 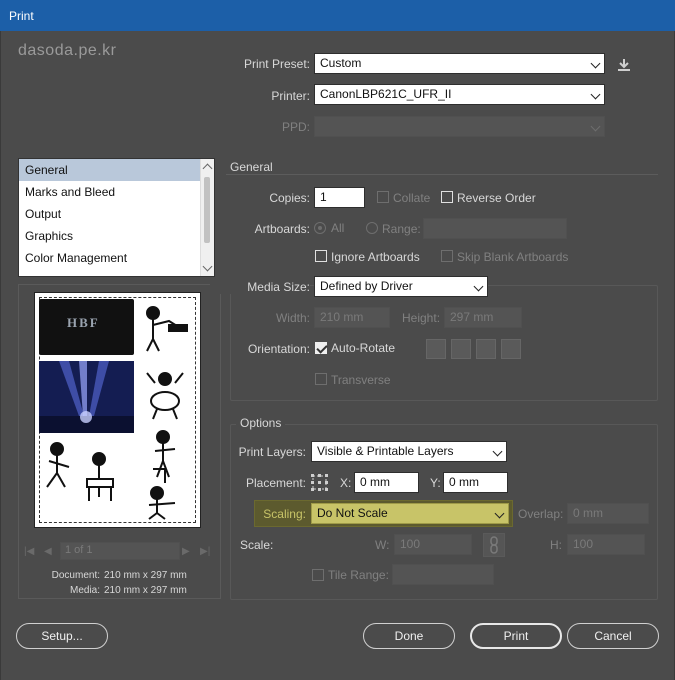 I want to click on print-layers-select: Visible & Printable Layers, so click(x=409, y=451).